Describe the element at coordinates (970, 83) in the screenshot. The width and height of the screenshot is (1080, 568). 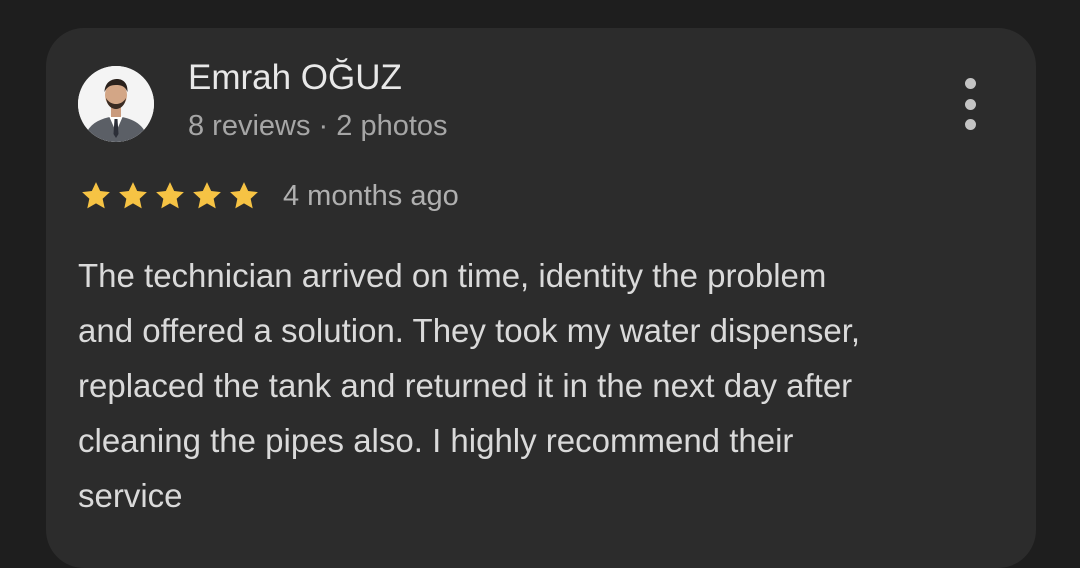
I see `more-vert-icon` at that location.